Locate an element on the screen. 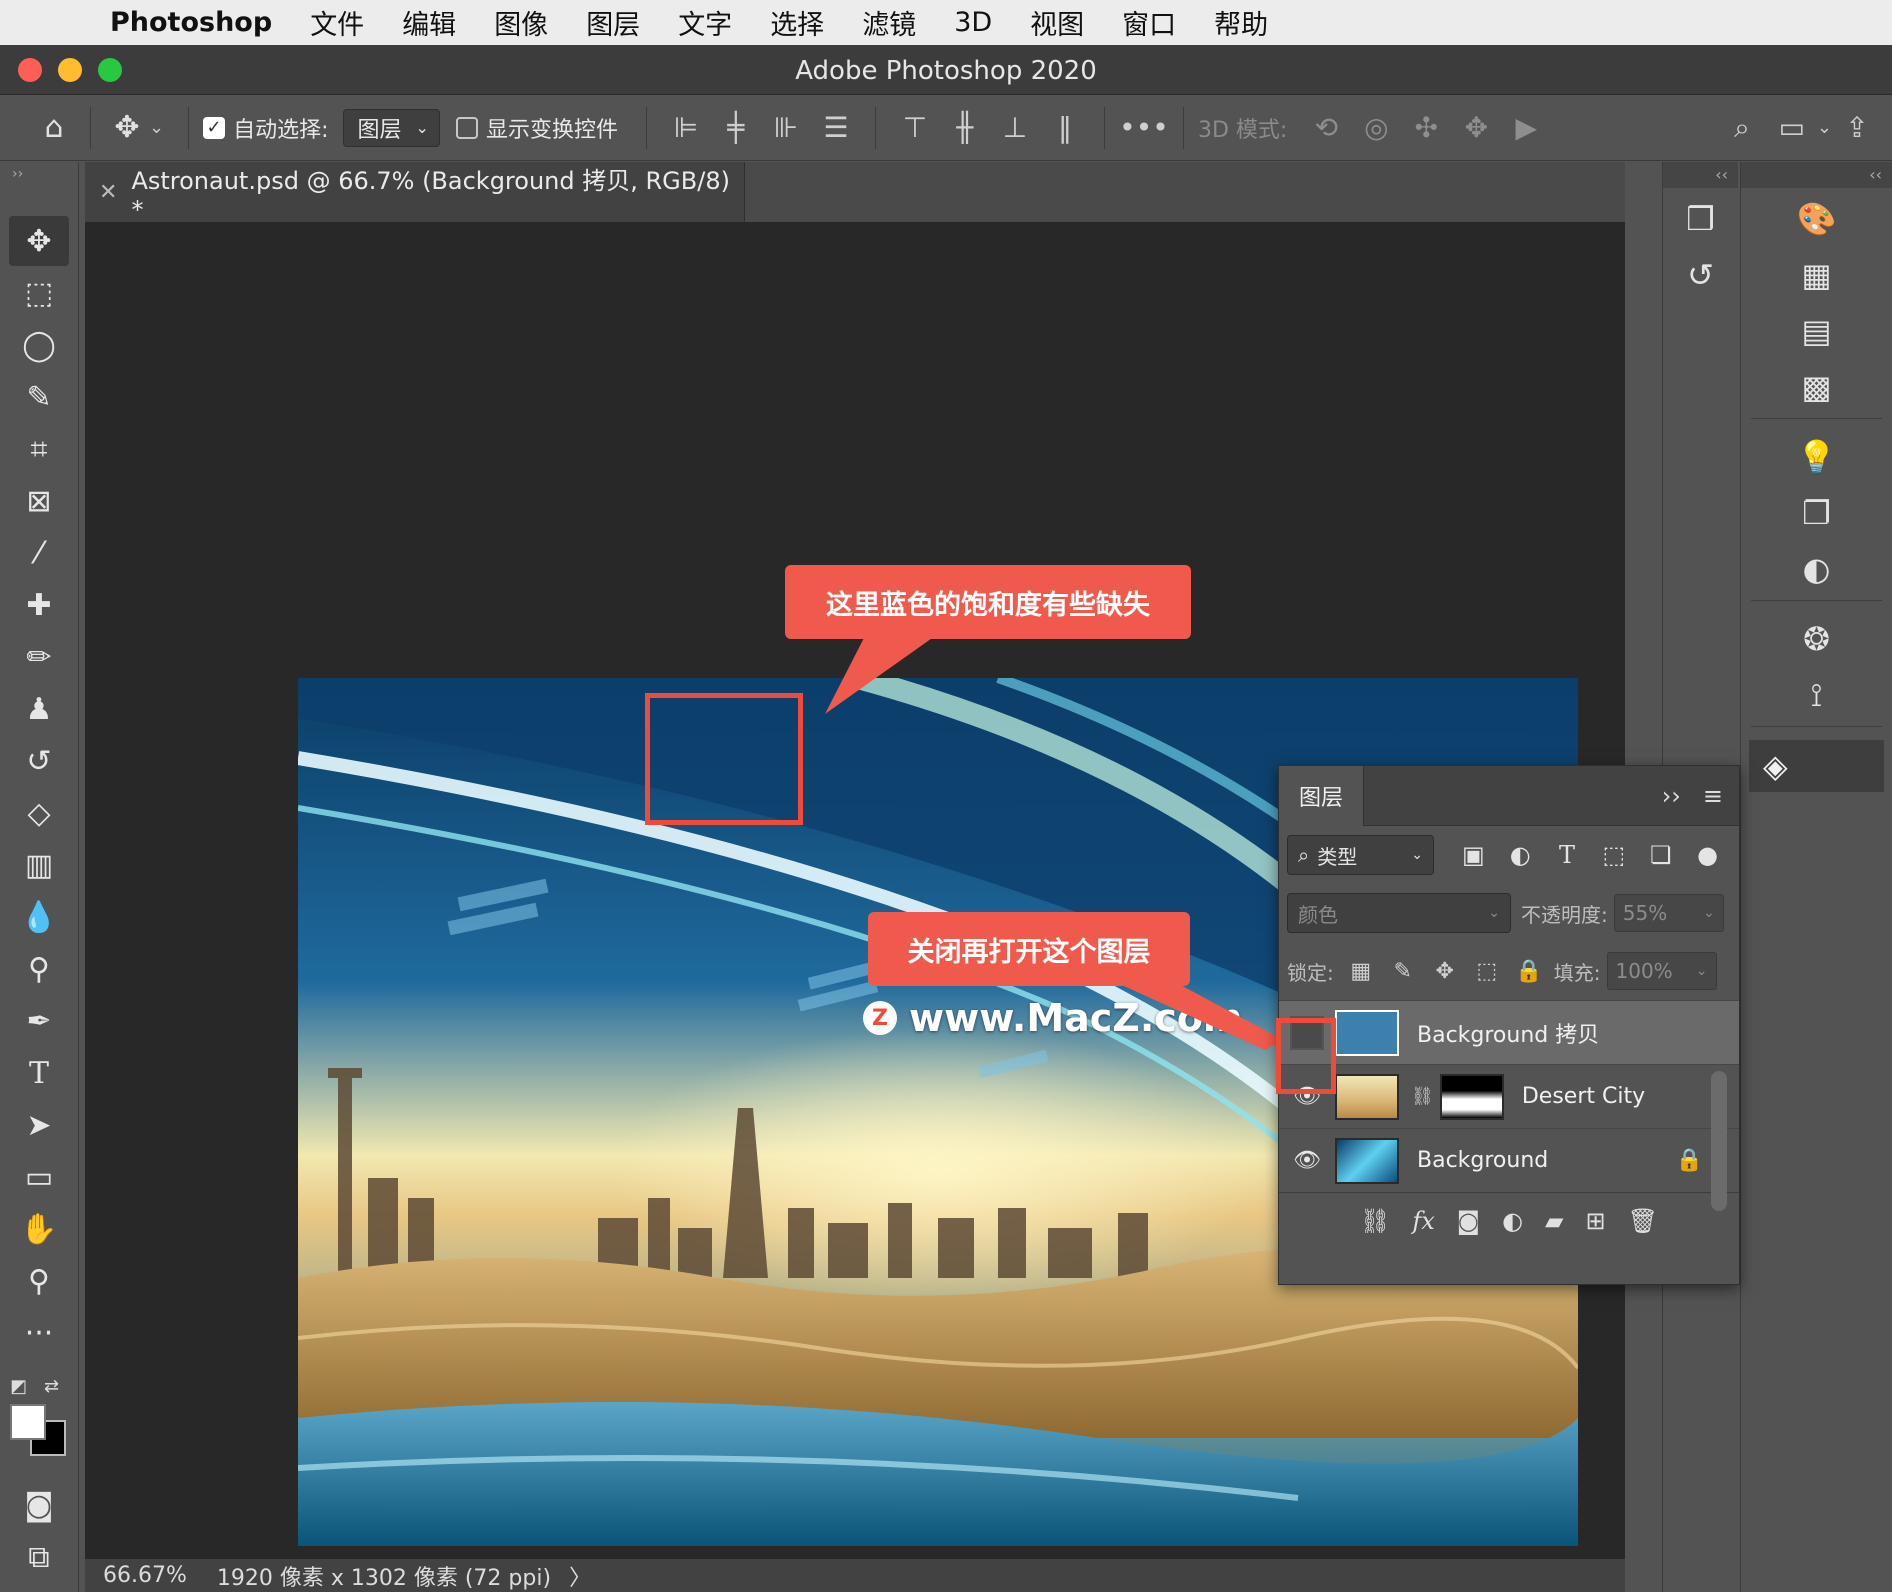 This screenshot has width=1892, height=1592. patterns-icon: ▩ is located at coordinates (1817, 387).